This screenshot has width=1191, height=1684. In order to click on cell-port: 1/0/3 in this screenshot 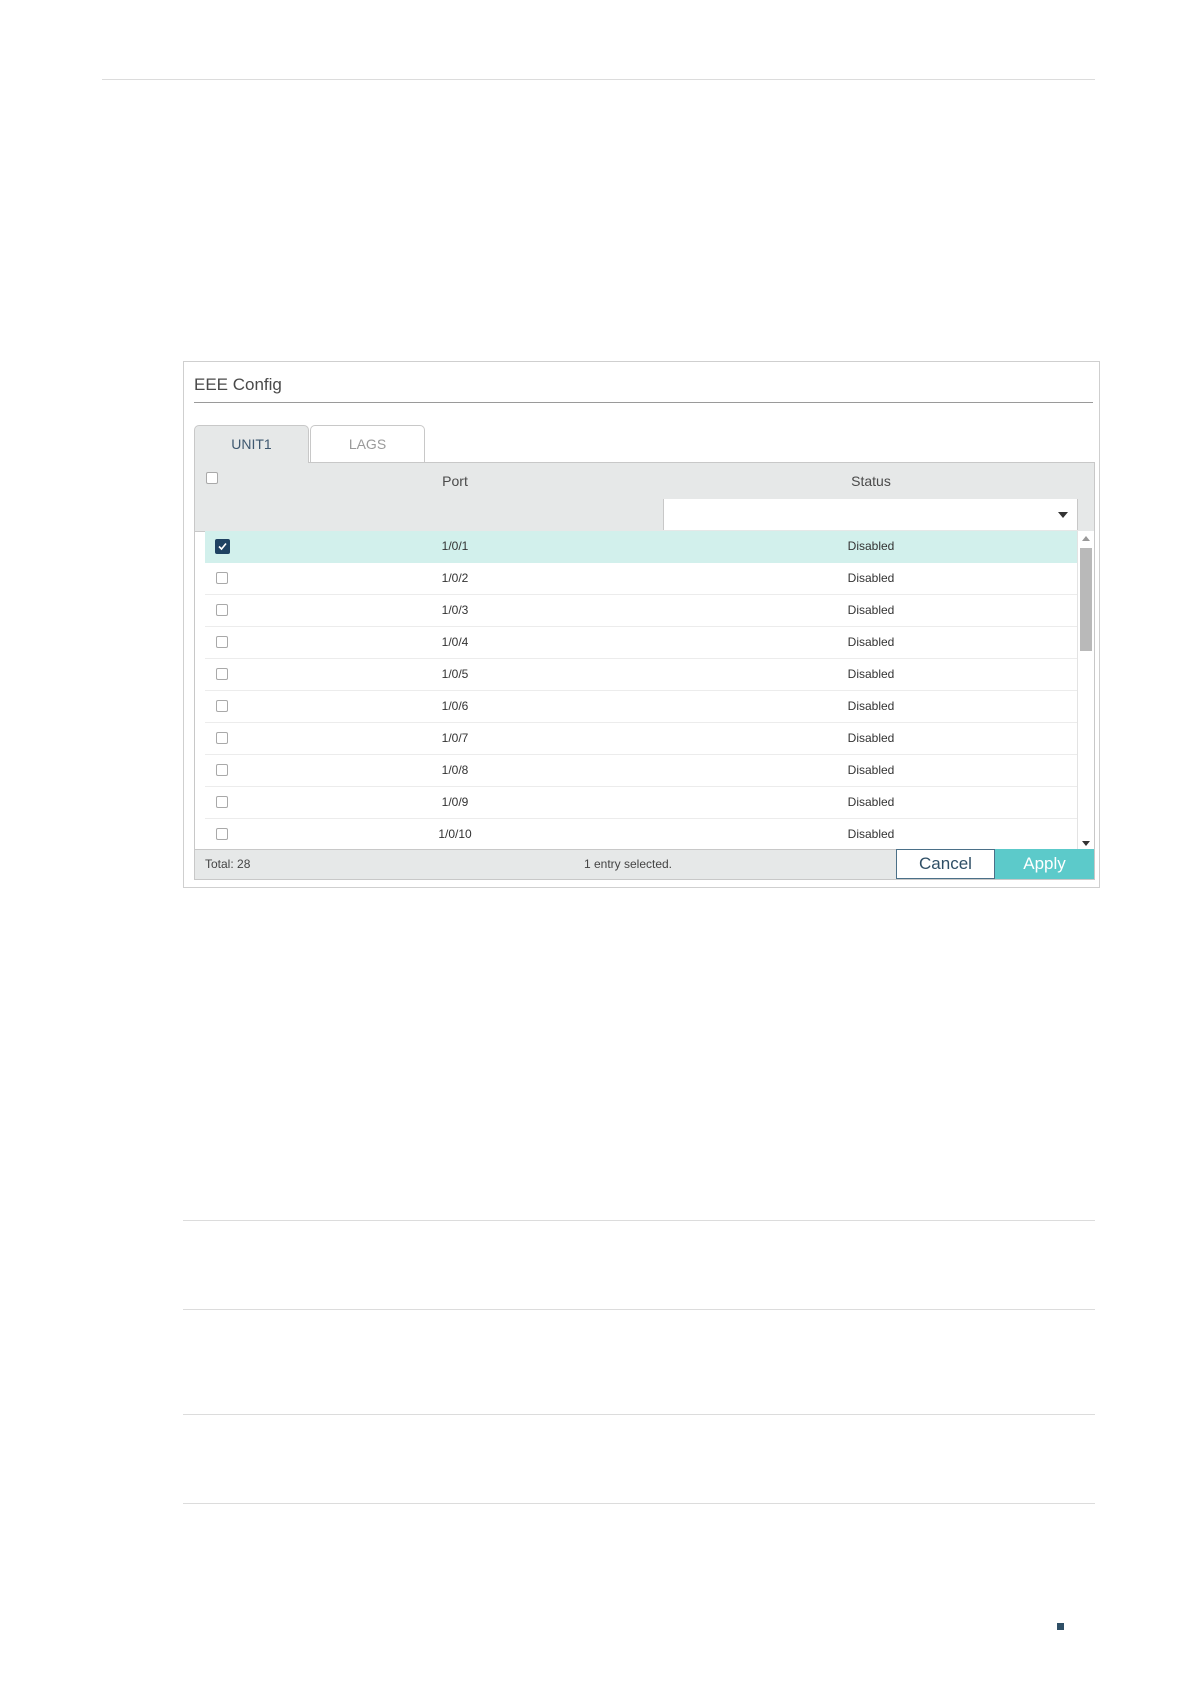, I will do `click(455, 610)`.